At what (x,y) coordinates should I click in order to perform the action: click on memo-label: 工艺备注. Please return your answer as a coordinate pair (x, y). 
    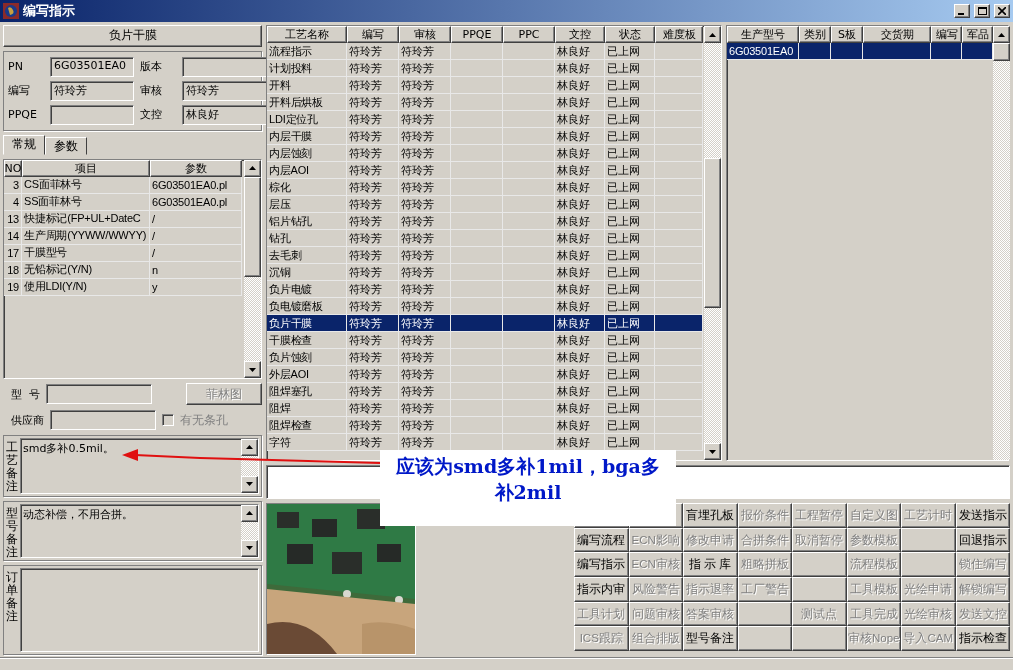
    Looking at the image, I should click on (12, 466).